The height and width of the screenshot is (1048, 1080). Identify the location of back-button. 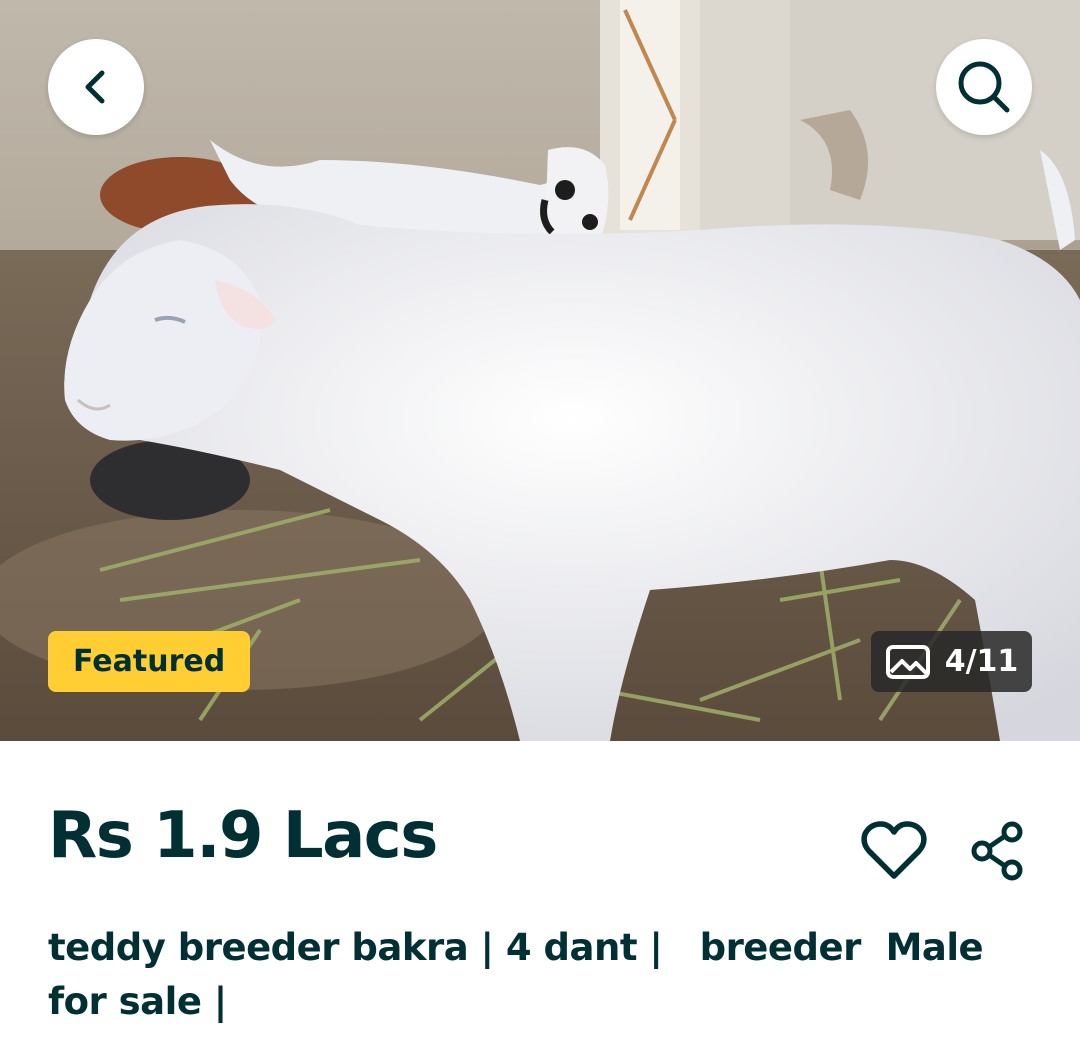
(96, 87).